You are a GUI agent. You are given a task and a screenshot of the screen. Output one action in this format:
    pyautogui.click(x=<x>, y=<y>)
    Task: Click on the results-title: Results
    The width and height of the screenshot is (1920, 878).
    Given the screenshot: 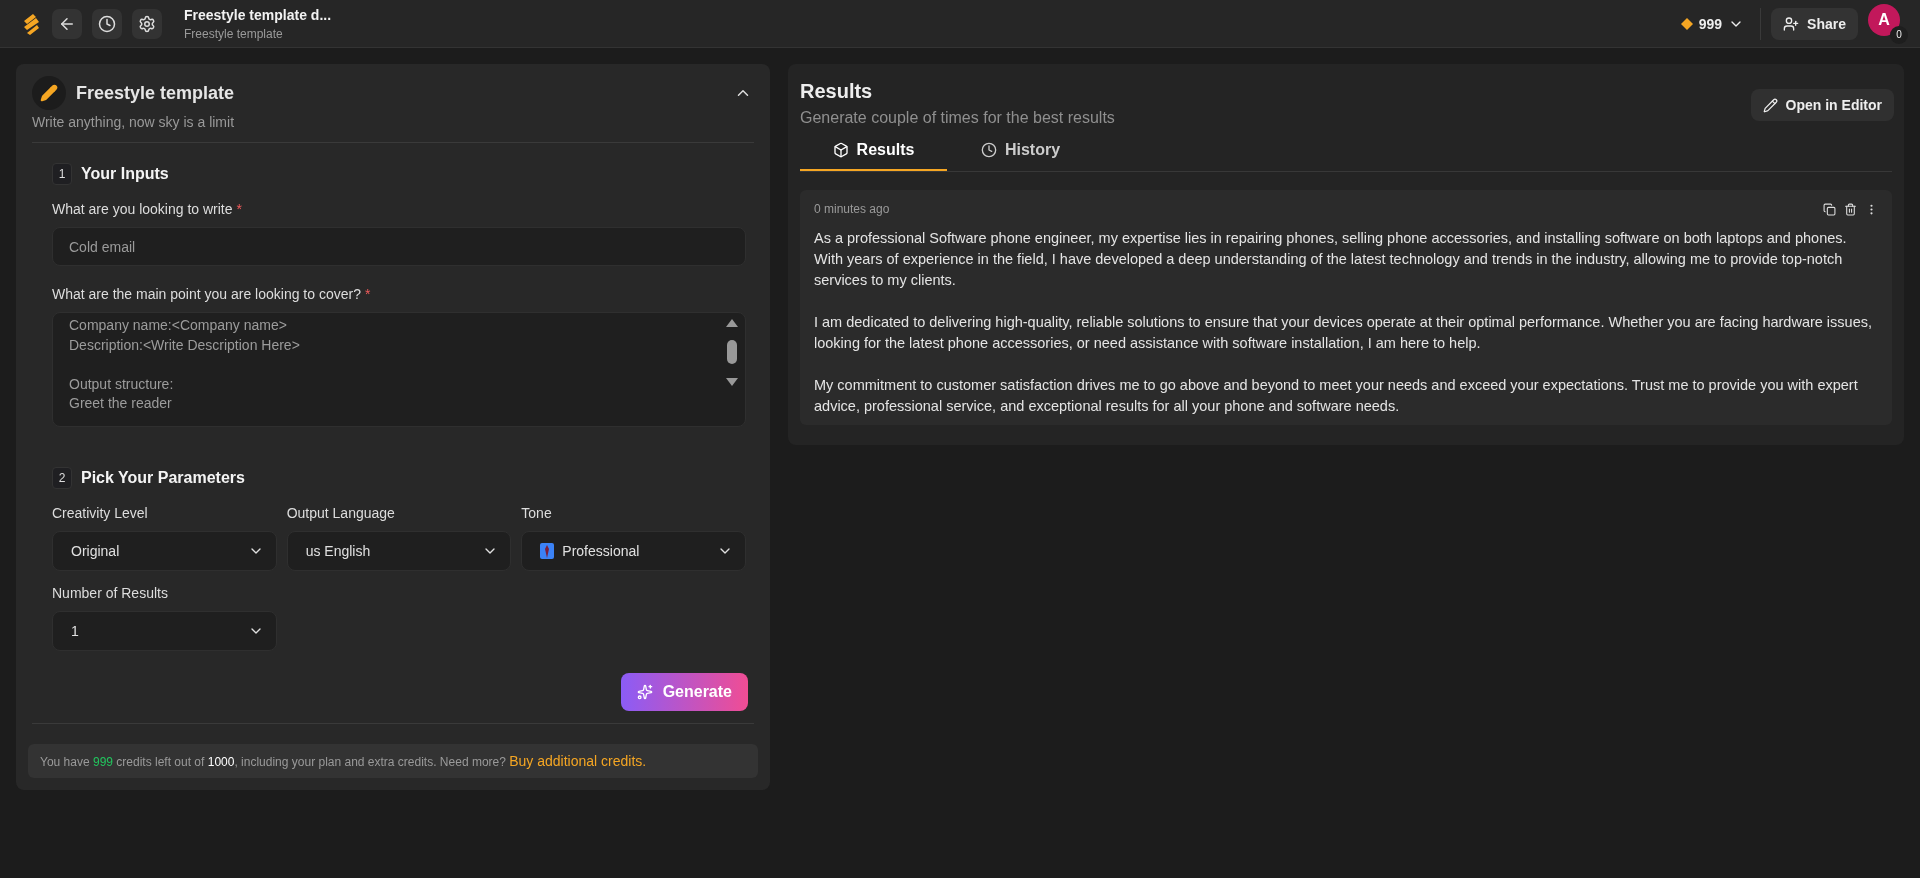 What is the action you would take?
    pyautogui.click(x=837, y=91)
    